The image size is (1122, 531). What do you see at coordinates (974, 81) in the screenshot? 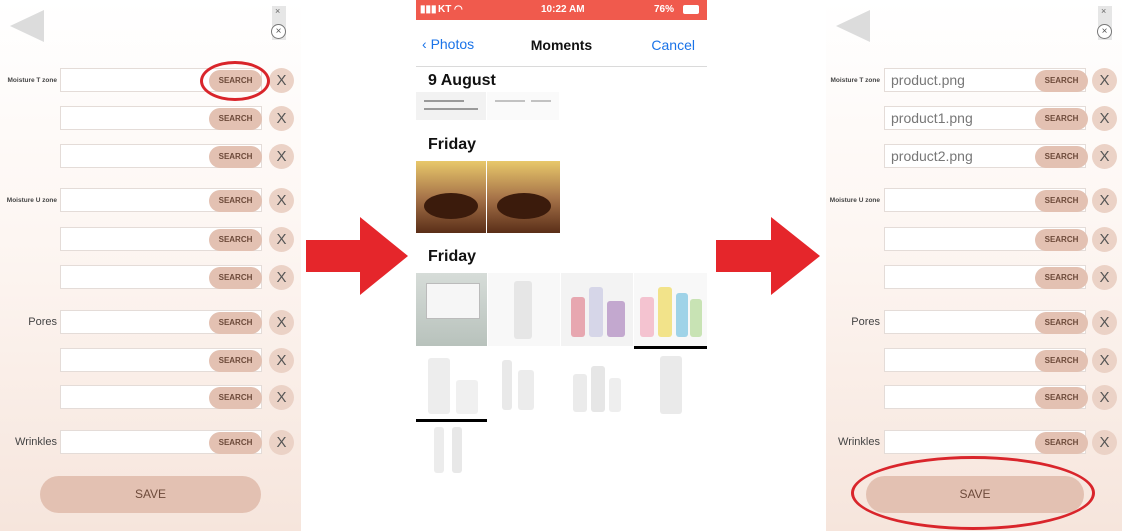
I see `form-row: Moisture T zone product.png SEARCH X` at bounding box center [974, 81].